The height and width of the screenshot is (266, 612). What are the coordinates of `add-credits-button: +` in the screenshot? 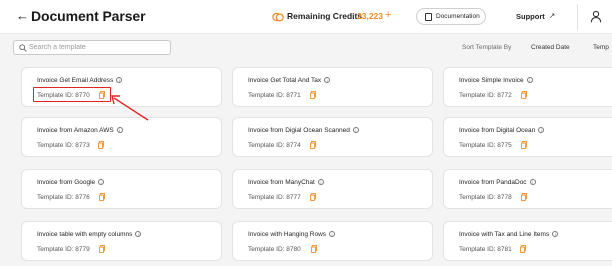 It's located at (388, 15).